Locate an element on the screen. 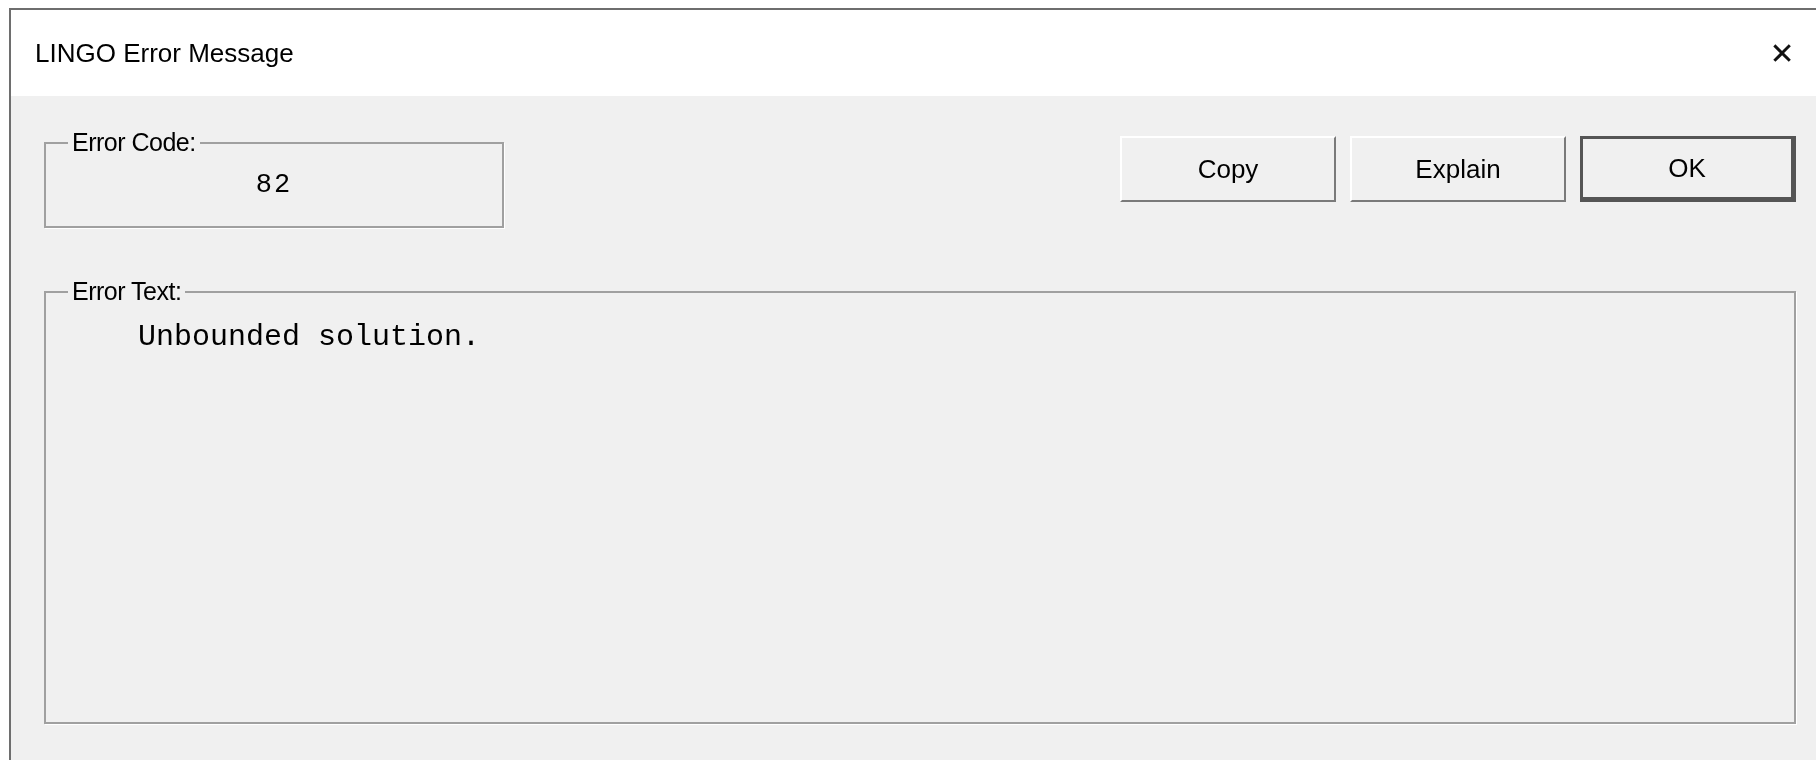 This screenshot has width=1816, height=760. error-code-value: 82 is located at coordinates (274, 185).